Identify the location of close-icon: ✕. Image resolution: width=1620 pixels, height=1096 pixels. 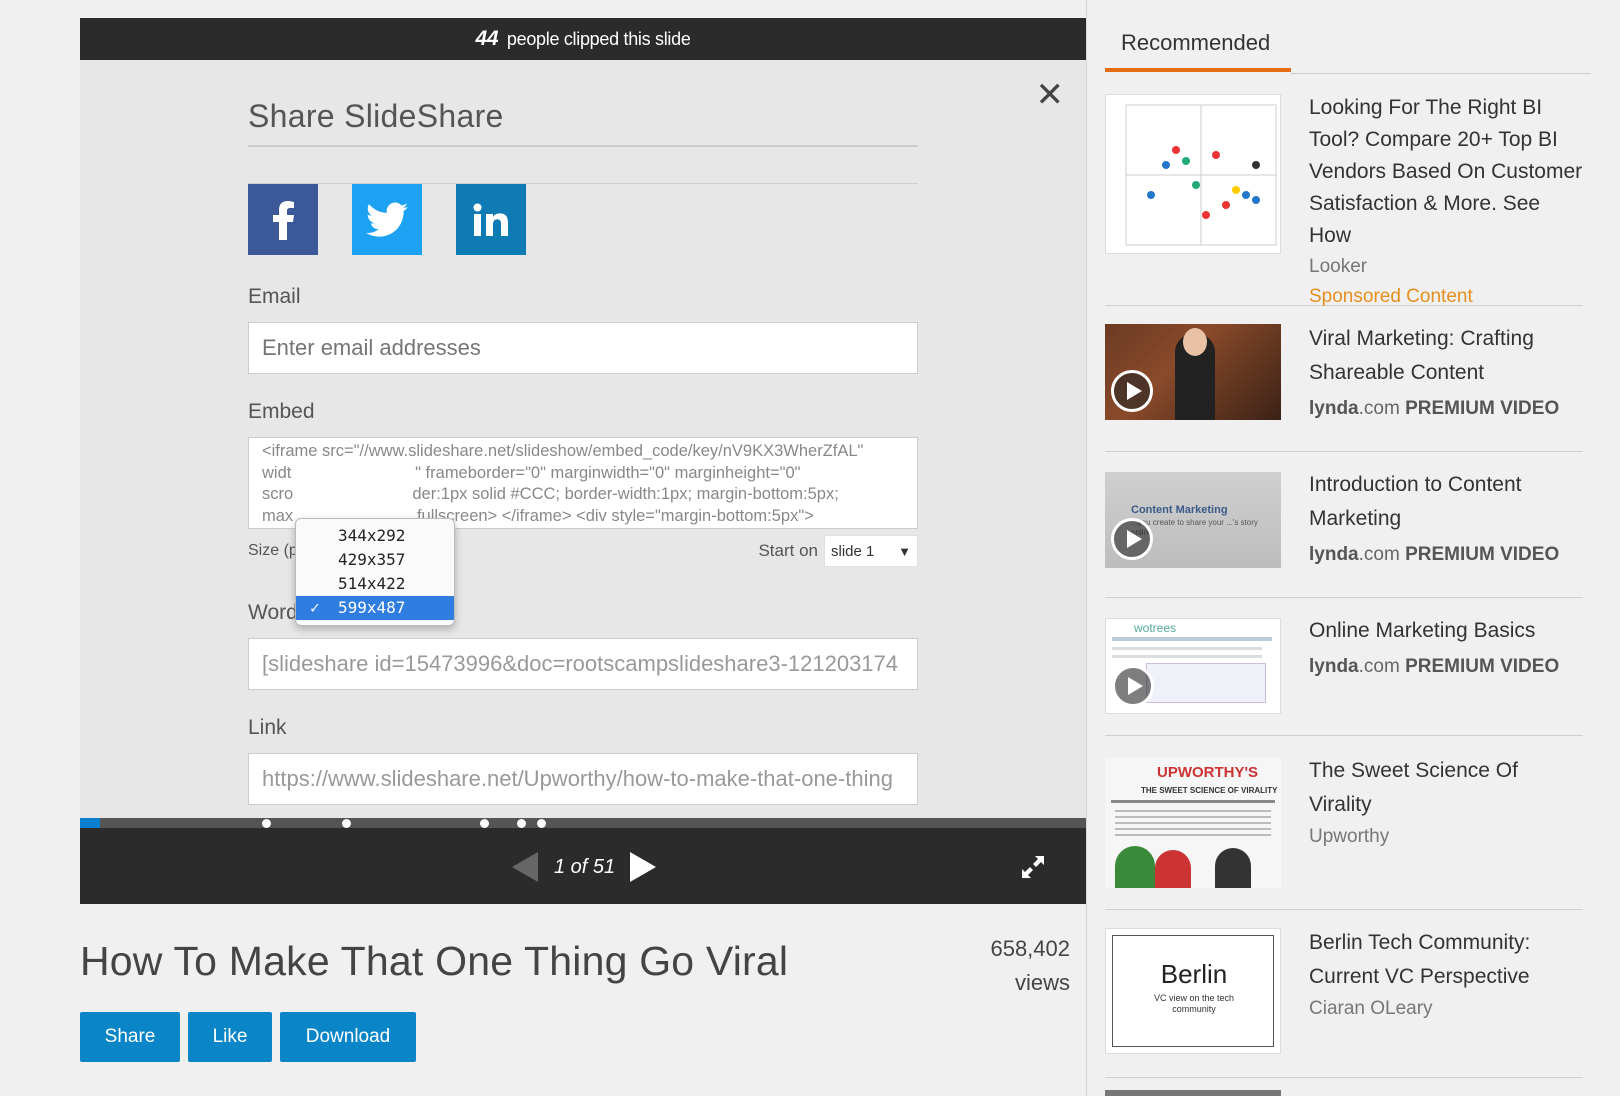
(1050, 95).